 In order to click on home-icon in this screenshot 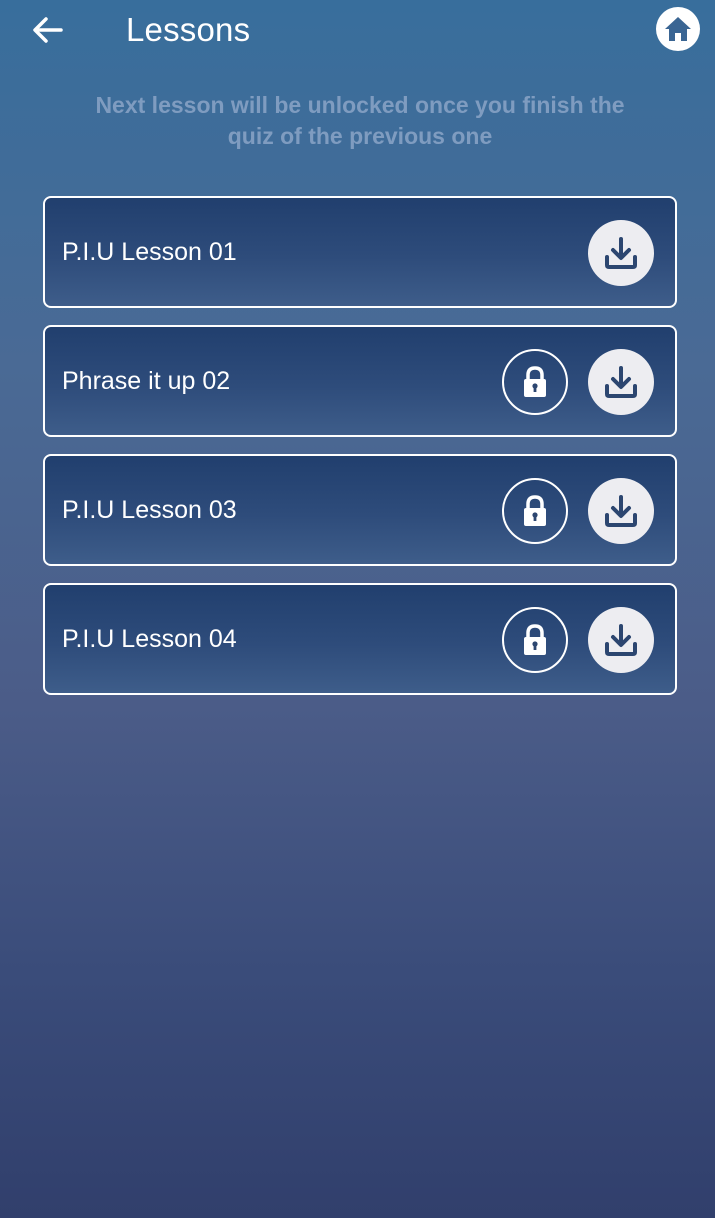, I will do `click(678, 29)`.